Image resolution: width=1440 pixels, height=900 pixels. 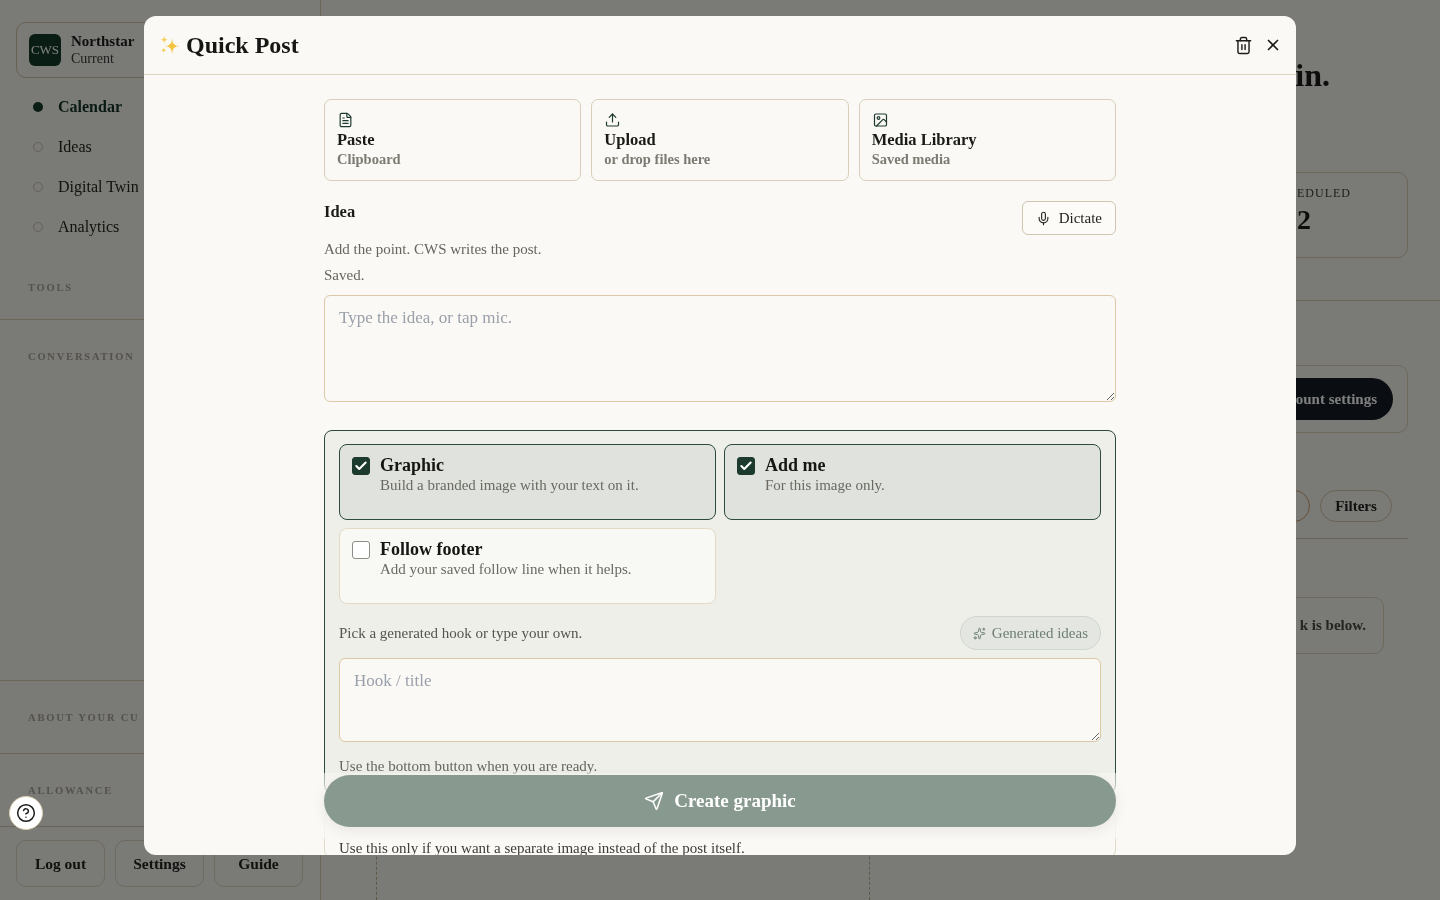 What do you see at coordinates (93, 59) in the screenshot?
I see `workspace-status: Current` at bounding box center [93, 59].